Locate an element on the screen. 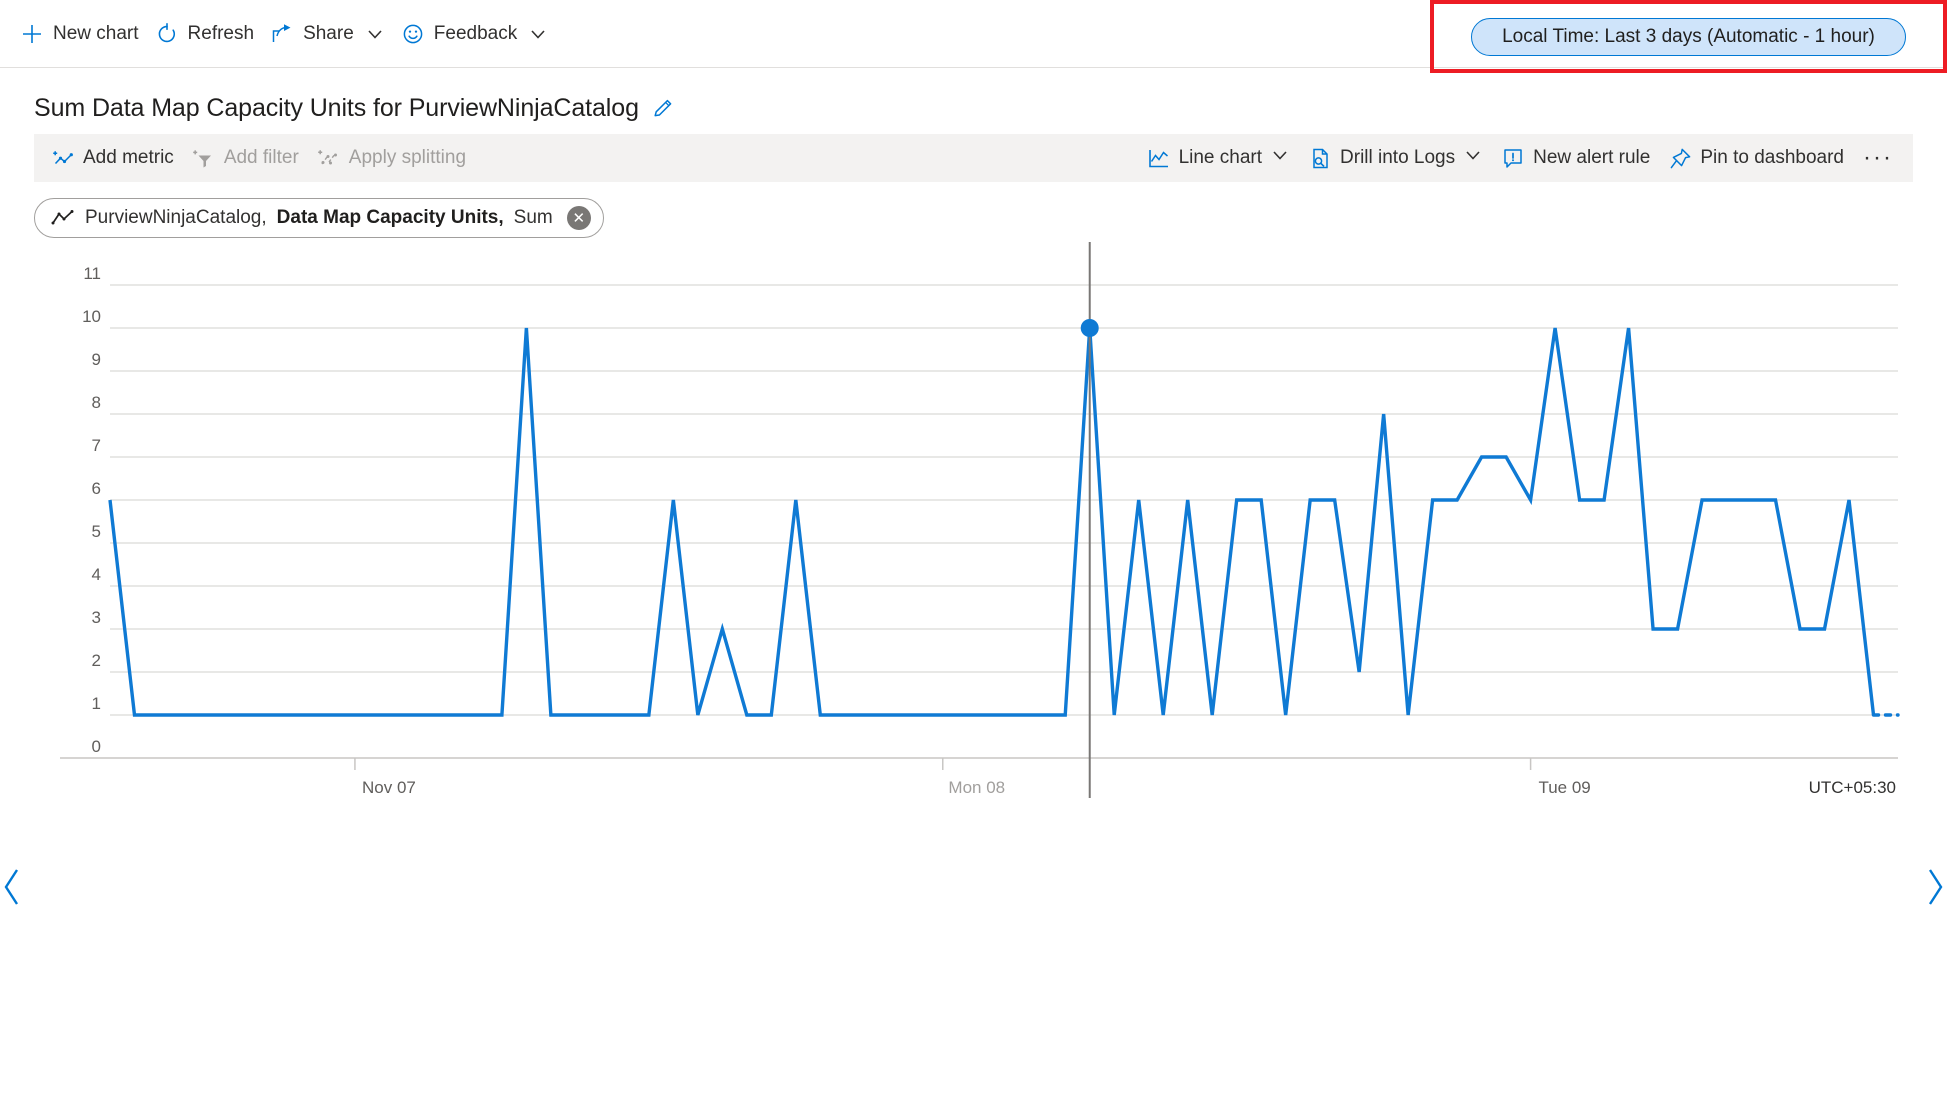  pin-icon is located at coordinates (1680, 158).